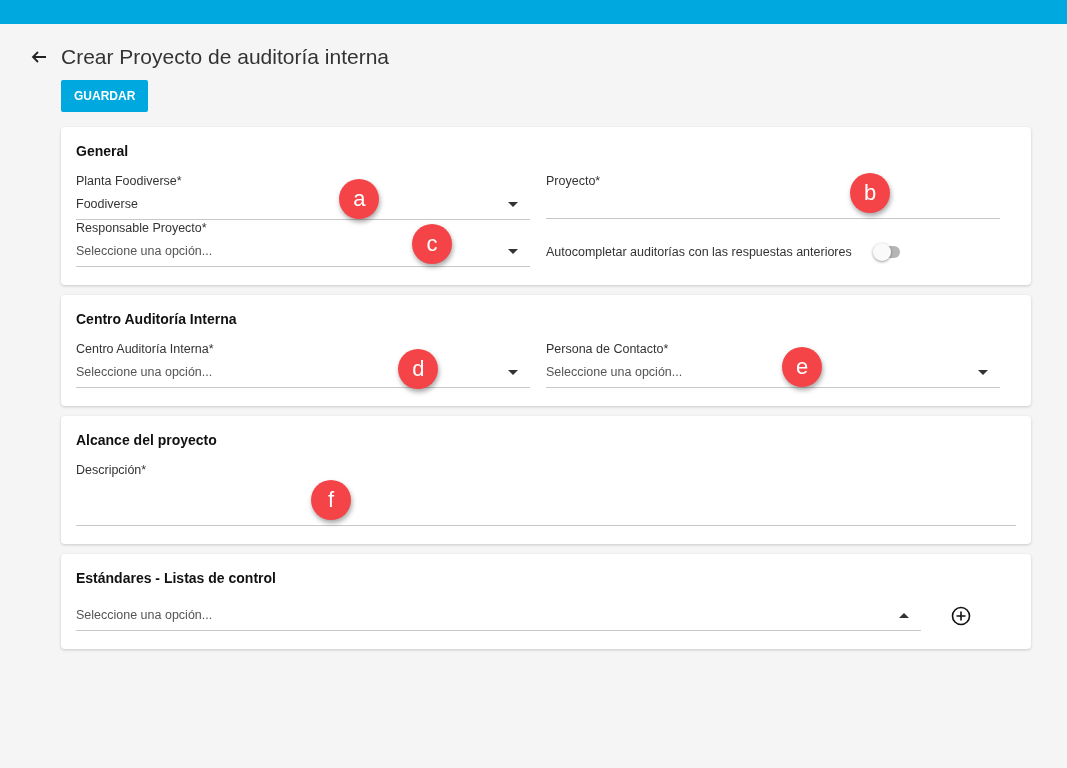 This screenshot has width=1067, height=768. Describe the element at coordinates (129, 181) in the screenshot. I see `field-label: Planta Foodiverse*` at that location.